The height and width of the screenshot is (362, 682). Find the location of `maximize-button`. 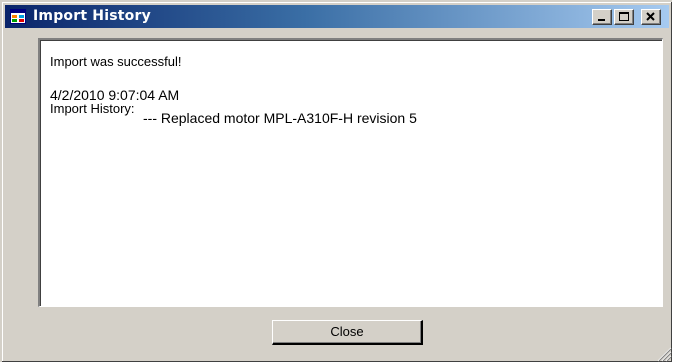

maximize-button is located at coordinates (624, 17).